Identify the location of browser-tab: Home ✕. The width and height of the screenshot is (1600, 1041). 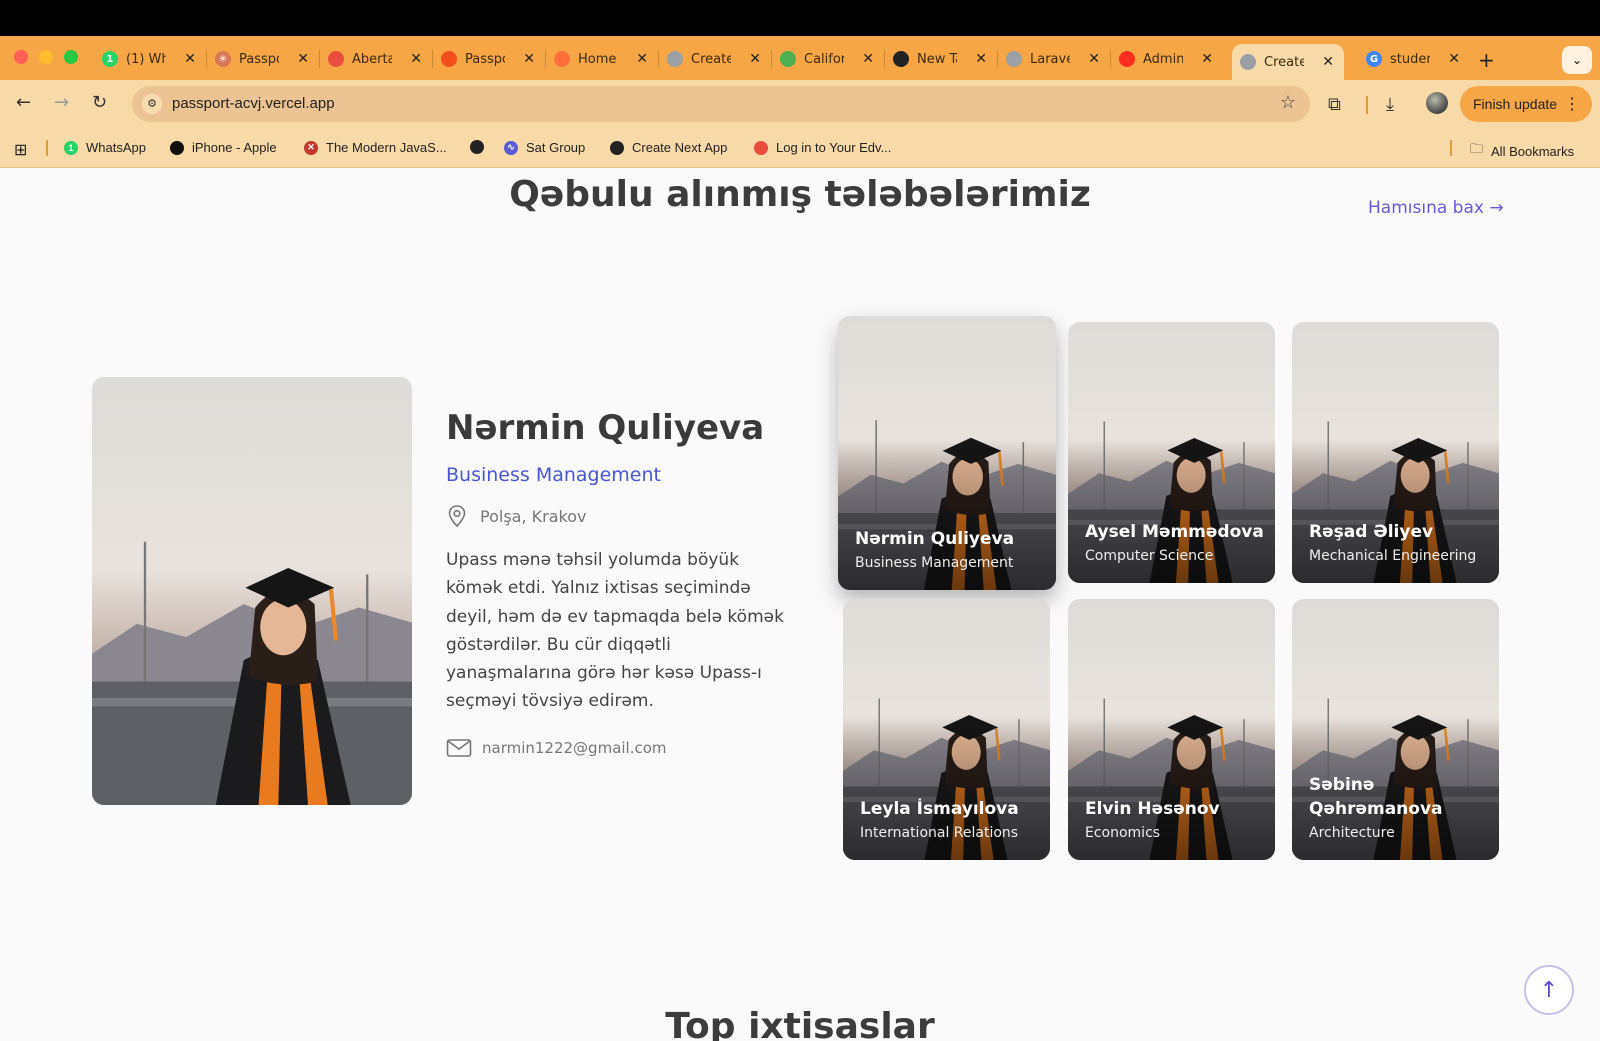
(601, 59).